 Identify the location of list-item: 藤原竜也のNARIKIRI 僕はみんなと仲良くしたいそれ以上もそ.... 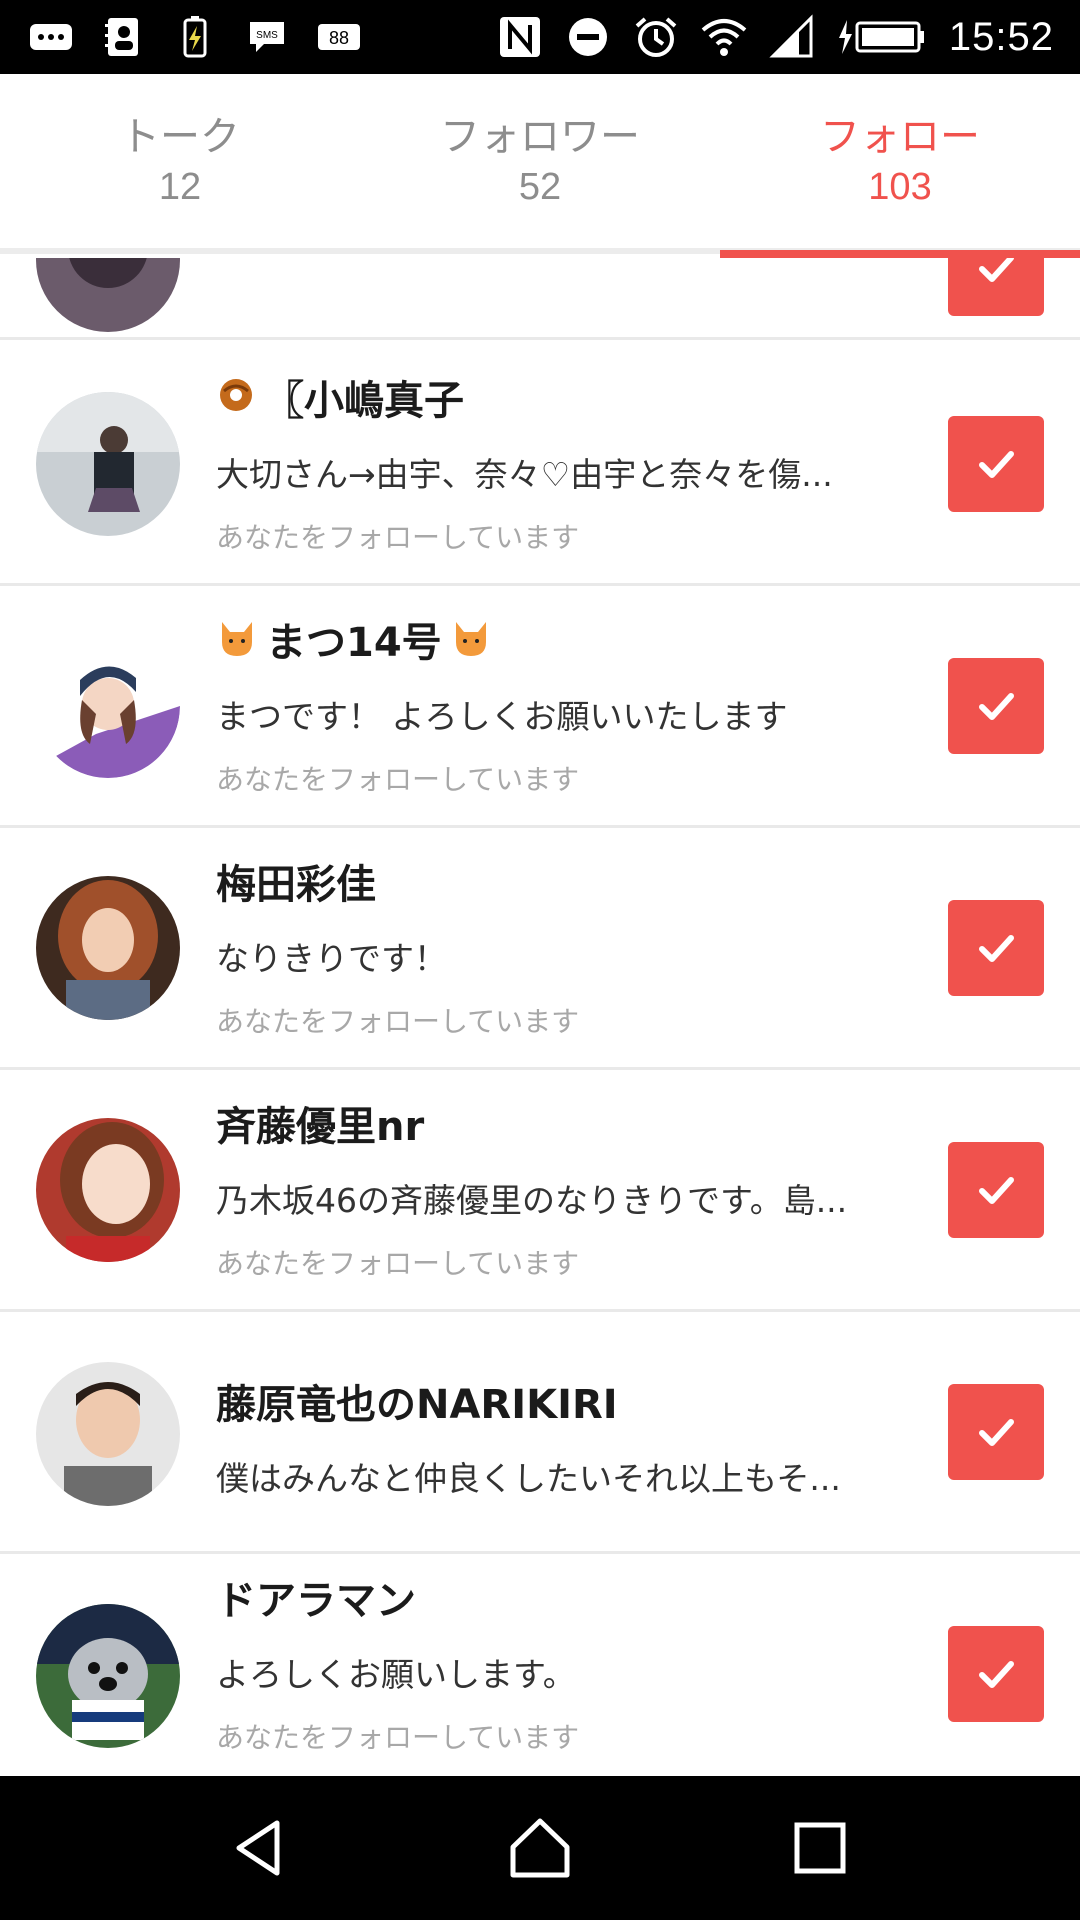
(540, 1433).